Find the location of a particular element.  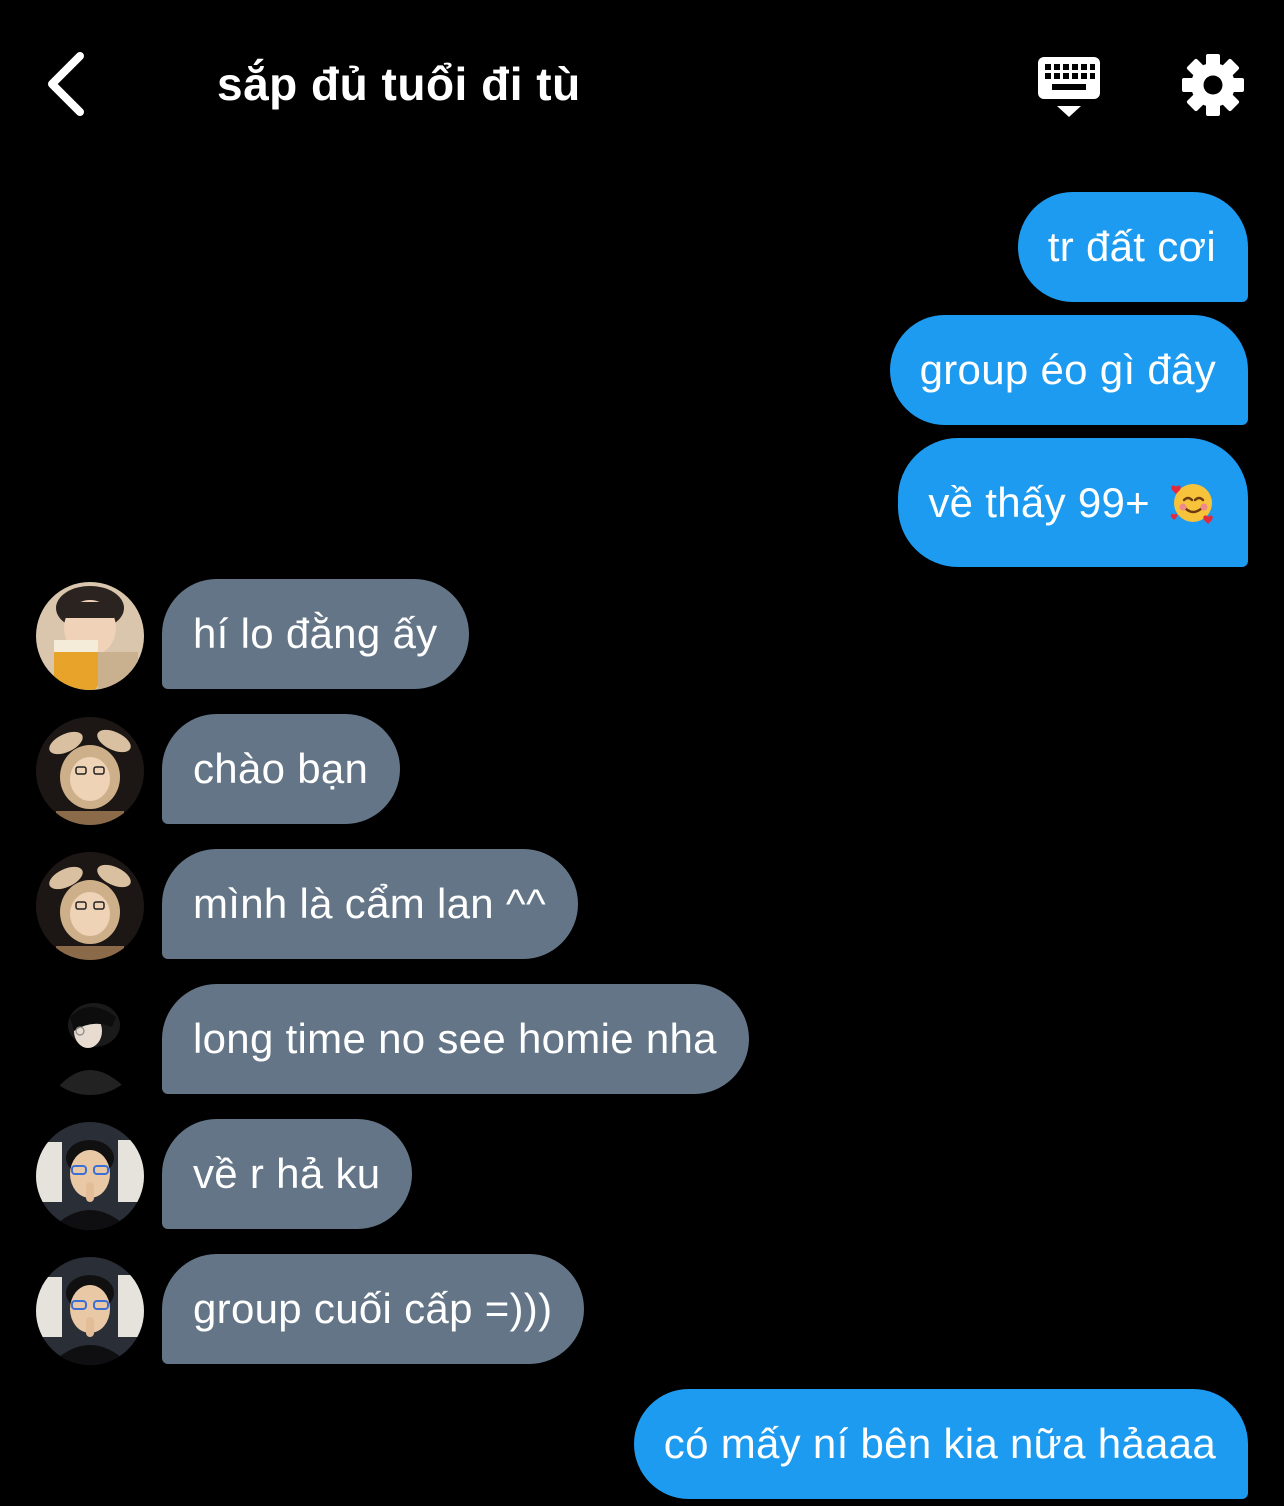

message-text: về r hả ku is located at coordinates (287, 1173).